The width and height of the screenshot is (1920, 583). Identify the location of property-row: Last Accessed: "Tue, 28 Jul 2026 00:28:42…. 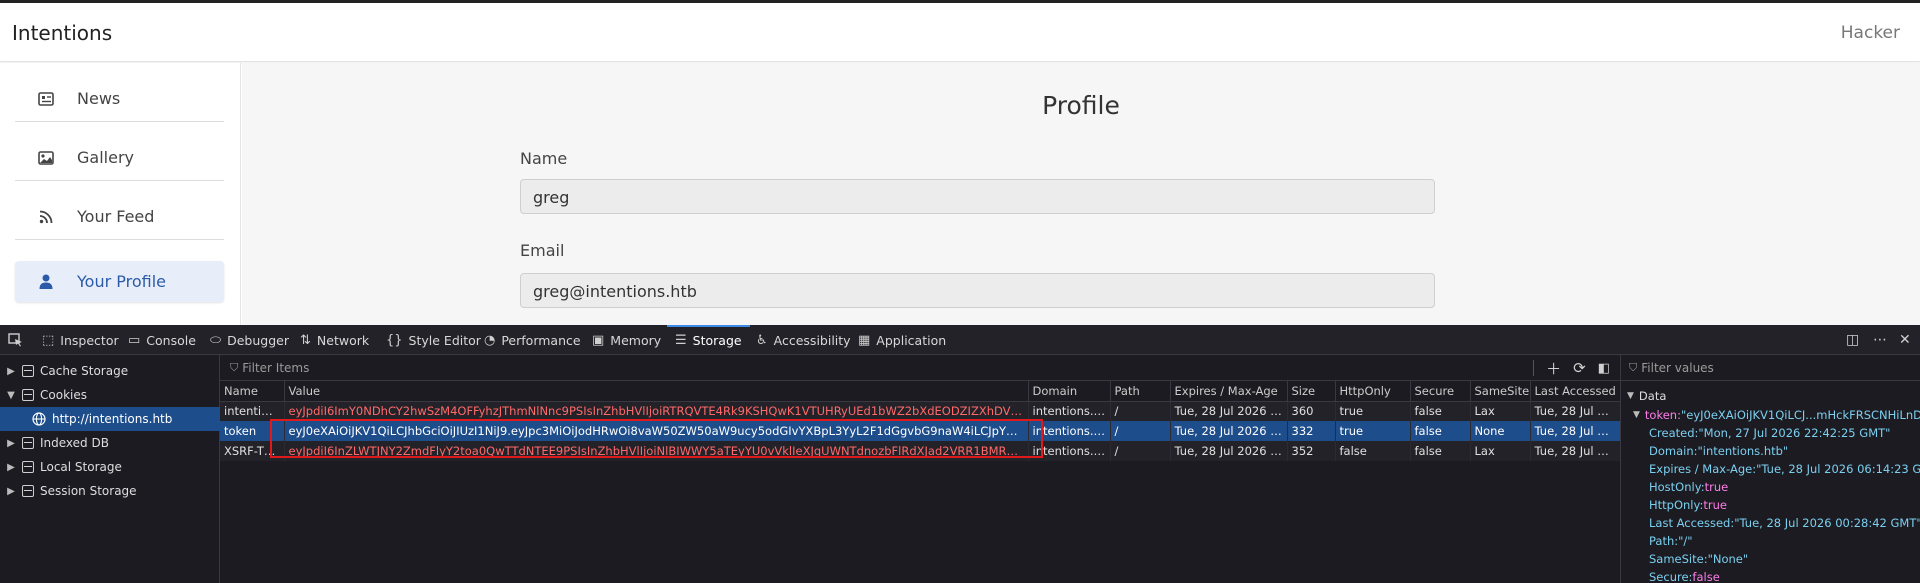
(1784, 523).